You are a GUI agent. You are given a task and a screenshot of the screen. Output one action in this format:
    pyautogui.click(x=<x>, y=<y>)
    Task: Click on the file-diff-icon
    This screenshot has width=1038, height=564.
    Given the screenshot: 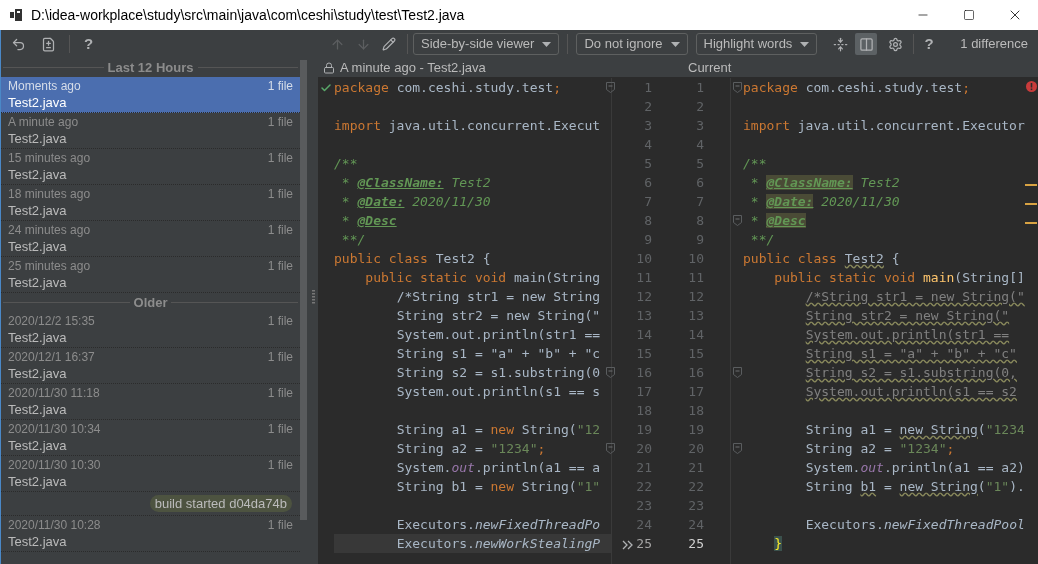 What is the action you would take?
    pyautogui.click(x=48, y=44)
    